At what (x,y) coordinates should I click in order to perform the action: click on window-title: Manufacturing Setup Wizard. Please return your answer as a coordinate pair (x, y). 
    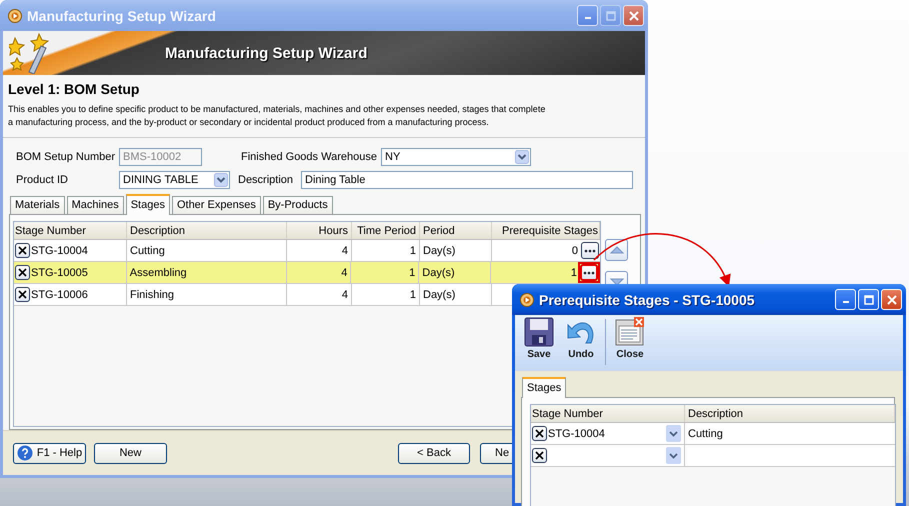
    Looking at the image, I should click on (122, 16).